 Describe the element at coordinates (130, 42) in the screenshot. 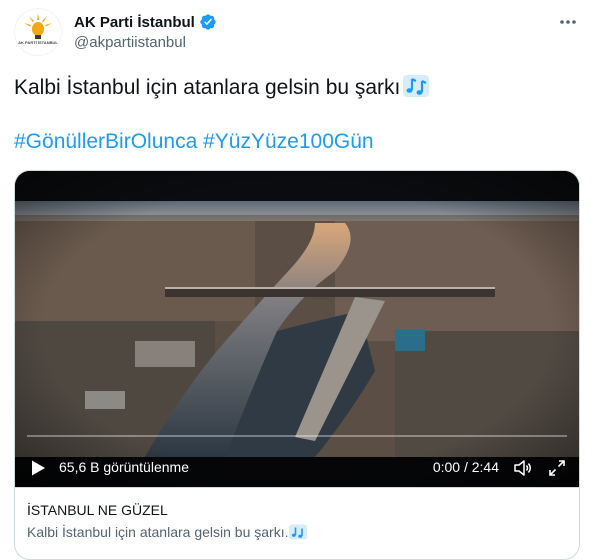

I see `user-handle: @akpartiistanbul` at that location.